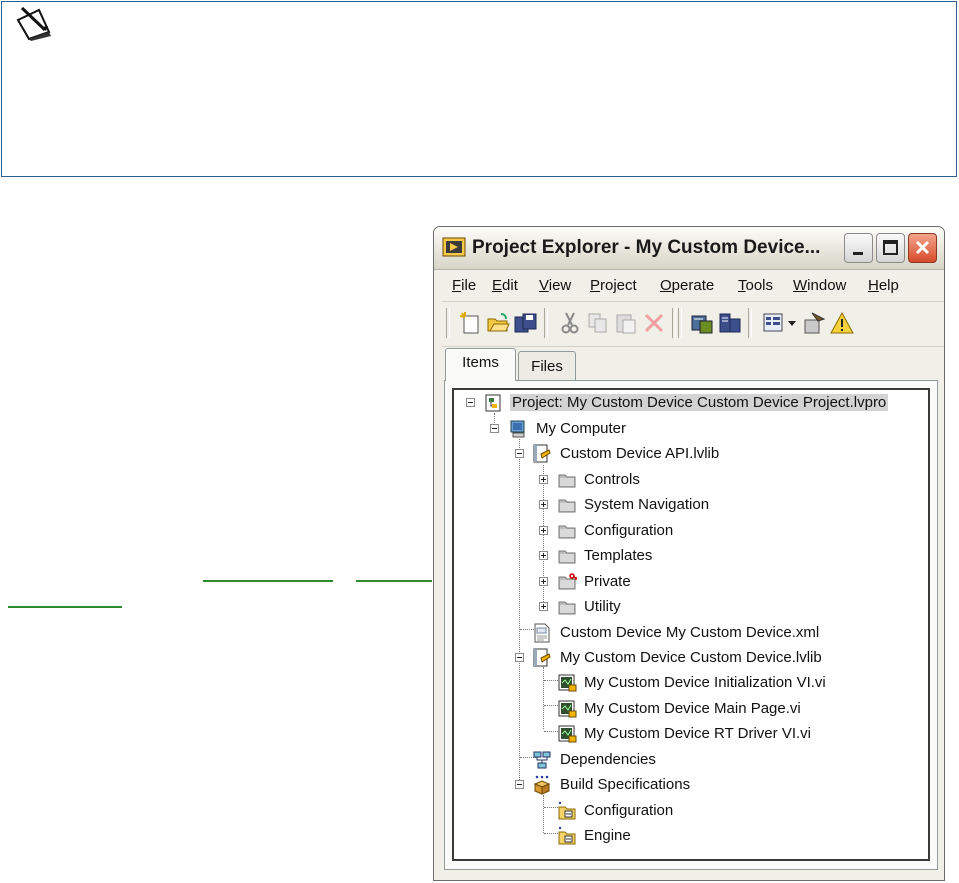  Describe the element at coordinates (505, 285) in the screenshot. I see `menu-edit: Edit` at that location.